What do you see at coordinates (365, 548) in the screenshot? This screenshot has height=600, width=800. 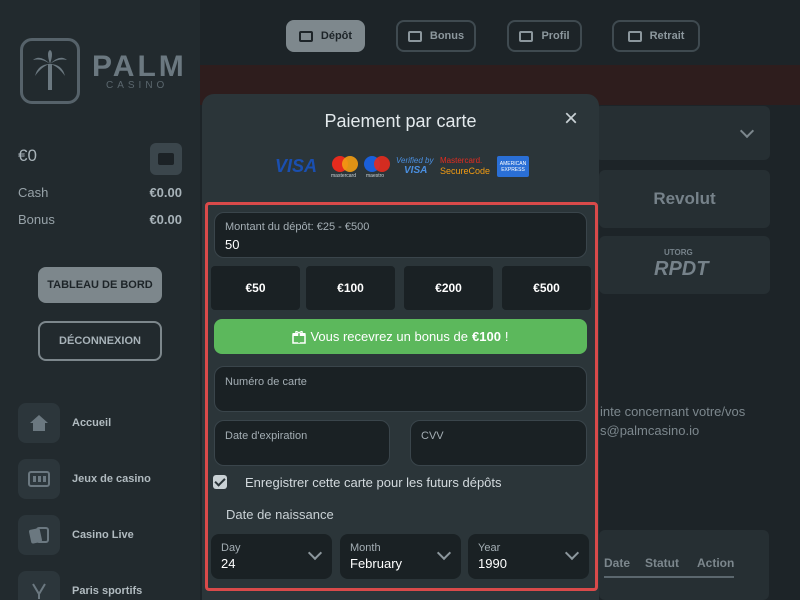 I see `month-label: Month` at bounding box center [365, 548].